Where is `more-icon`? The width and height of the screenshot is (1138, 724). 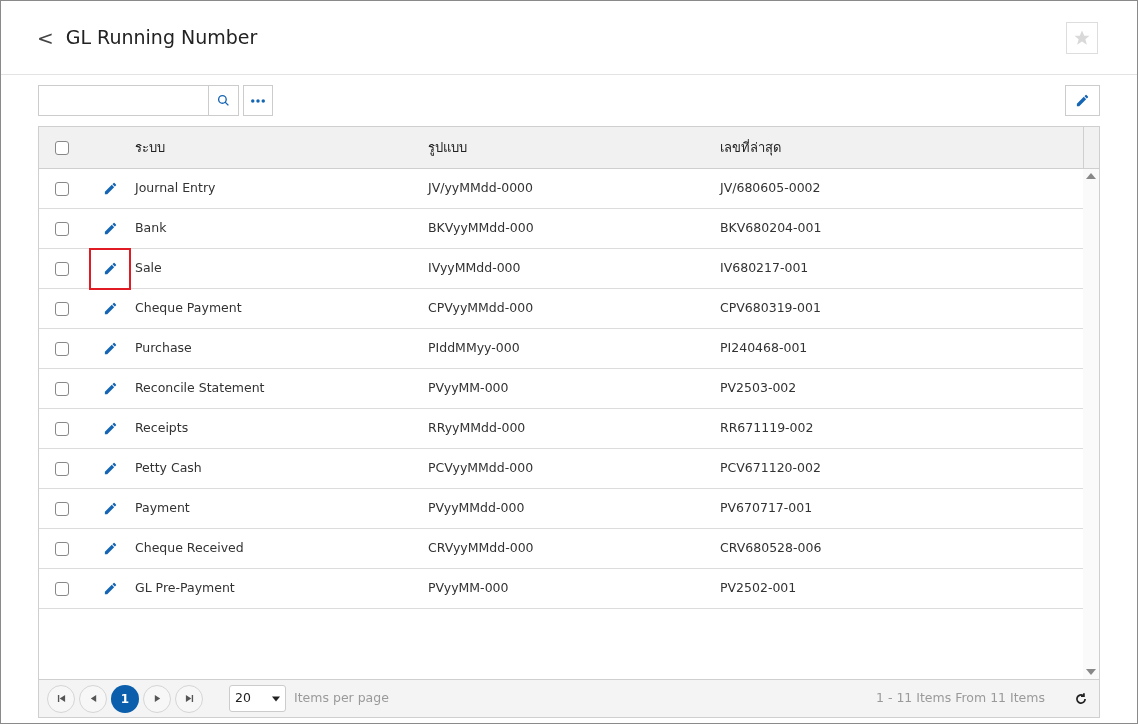
more-icon is located at coordinates (258, 100).